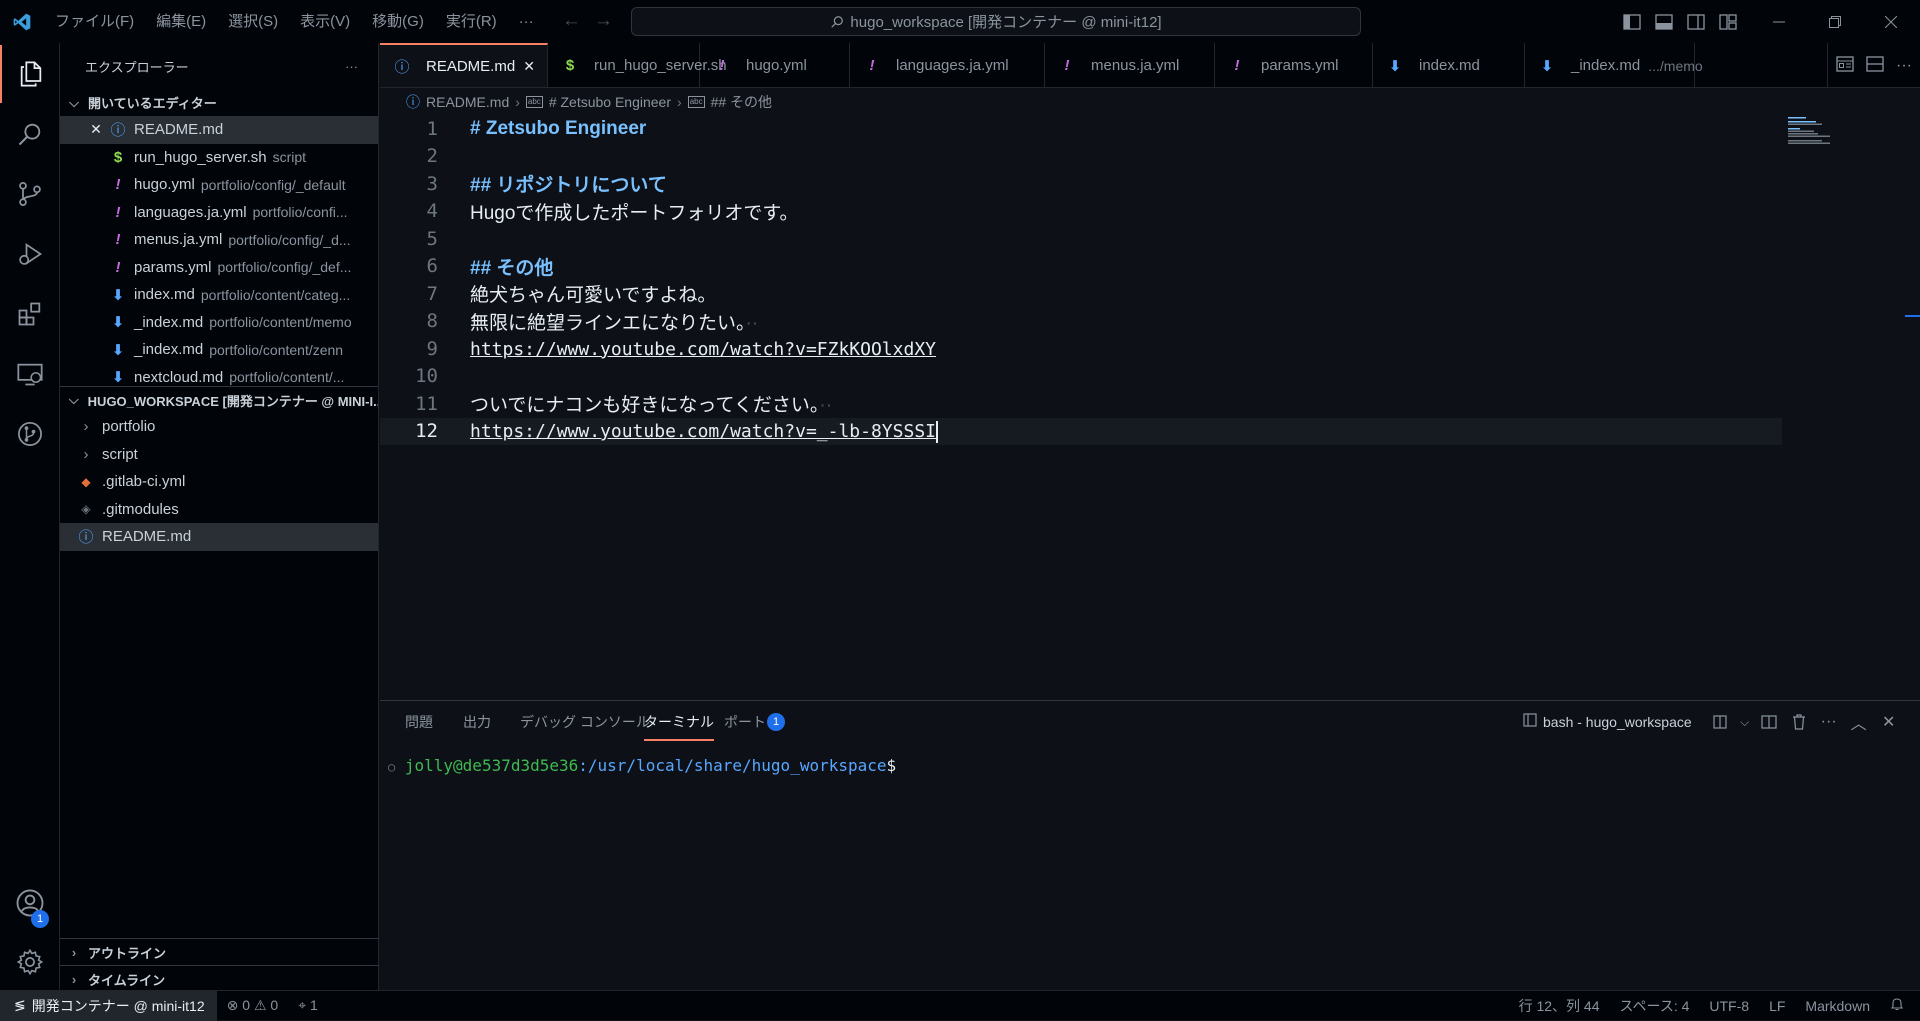 The height and width of the screenshot is (1021, 1920). I want to click on cursor-position: 行 12、列 44, so click(1559, 1006).